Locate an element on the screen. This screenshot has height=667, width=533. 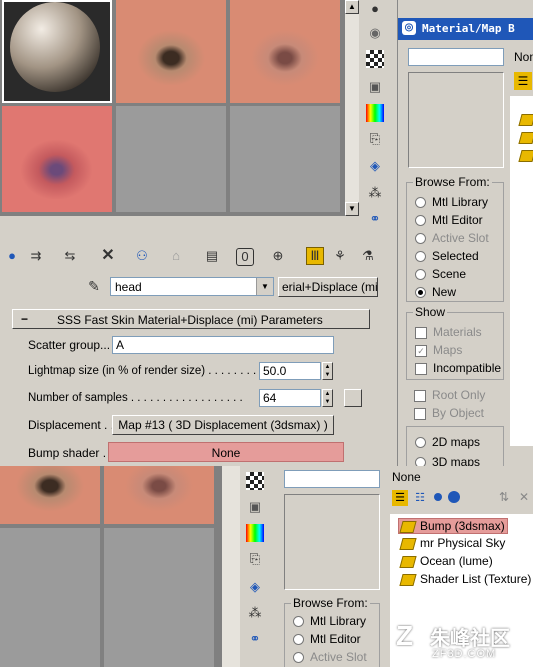
checkmark-icon: ✓ is located at coordinates (421, 350).